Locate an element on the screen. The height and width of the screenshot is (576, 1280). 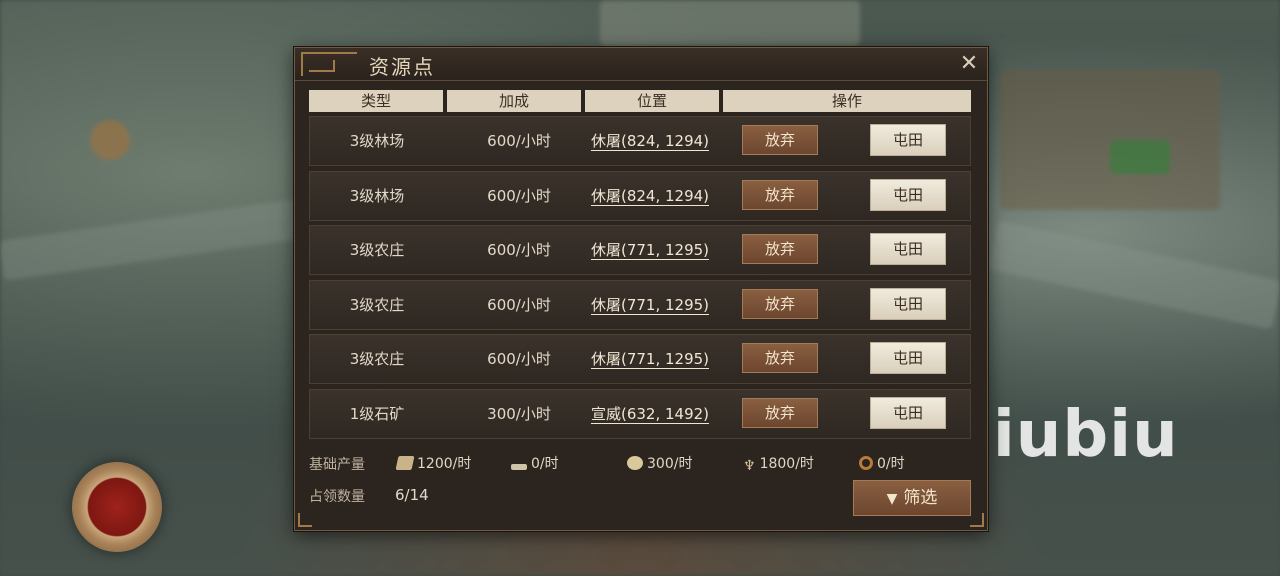
iron-icon is located at coordinates (519, 467).